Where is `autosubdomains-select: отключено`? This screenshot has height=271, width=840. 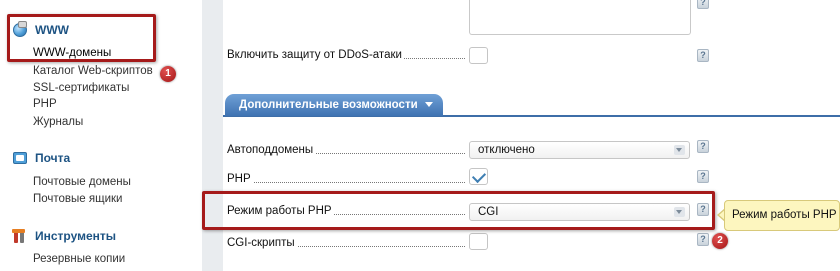
autosubdomains-select: отключено is located at coordinates (579, 150).